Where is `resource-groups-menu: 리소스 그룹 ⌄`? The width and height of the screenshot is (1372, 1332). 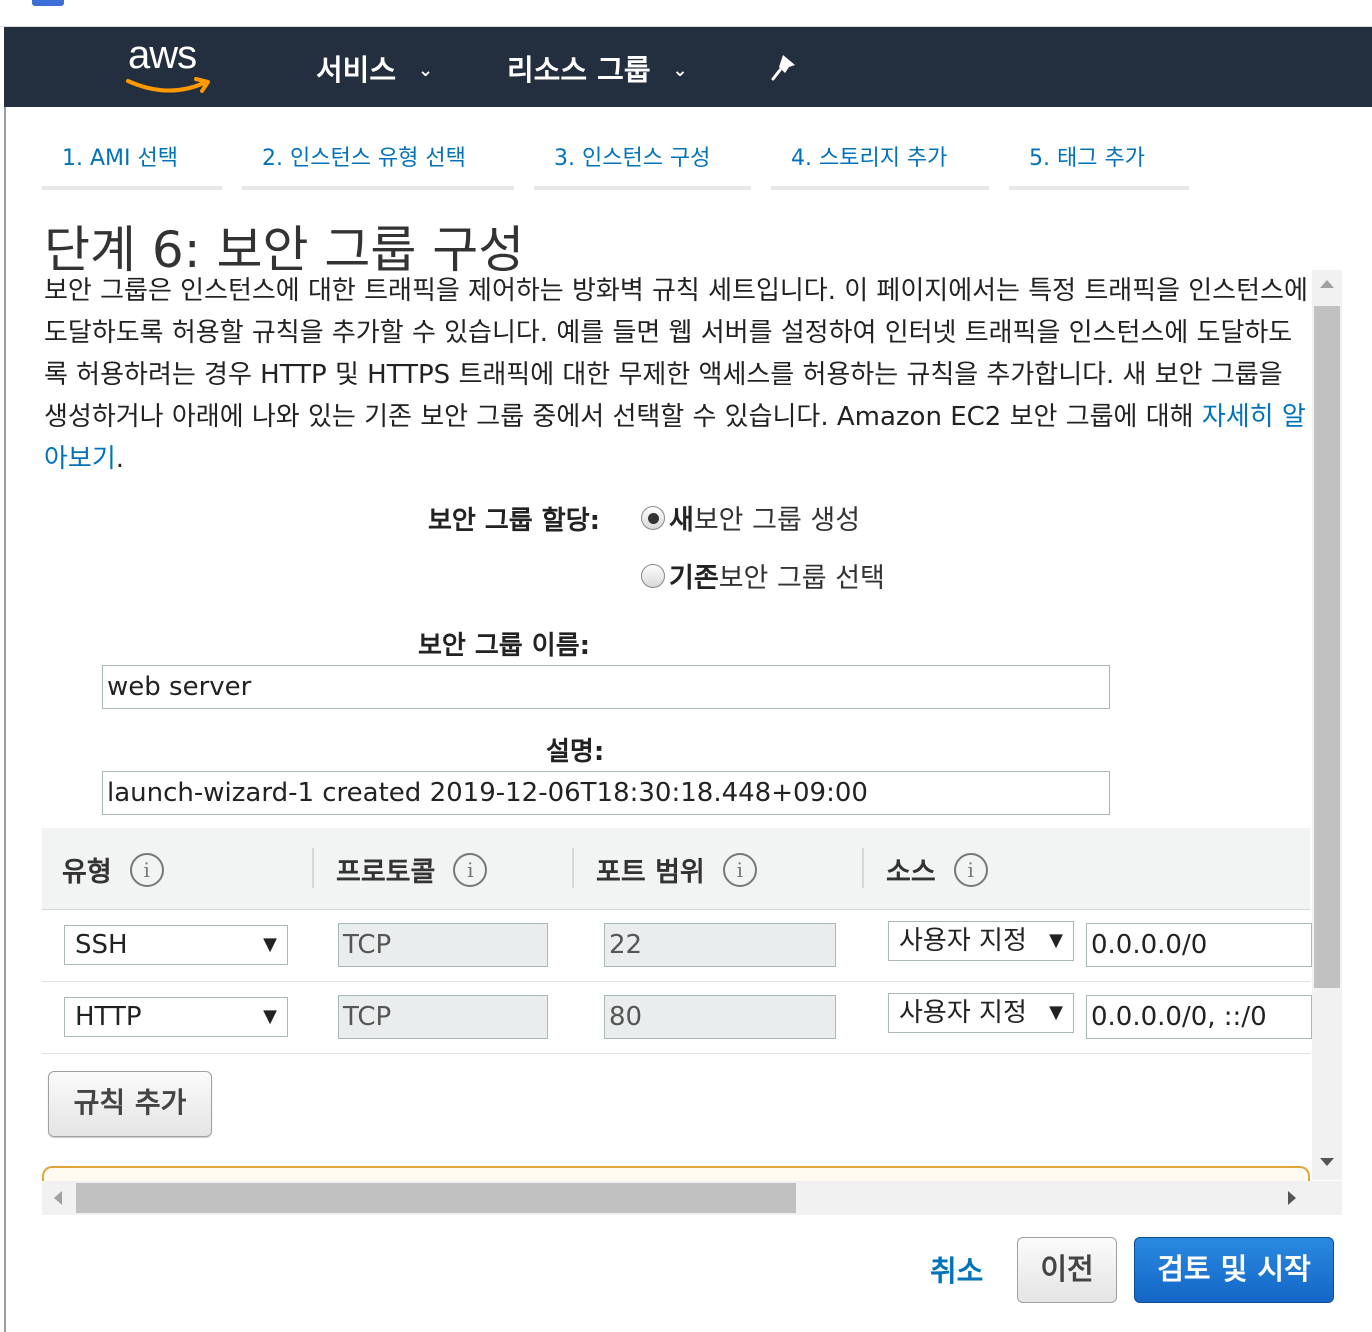 resource-groups-menu: 리소스 그룹 ⌄ is located at coordinates (597, 68).